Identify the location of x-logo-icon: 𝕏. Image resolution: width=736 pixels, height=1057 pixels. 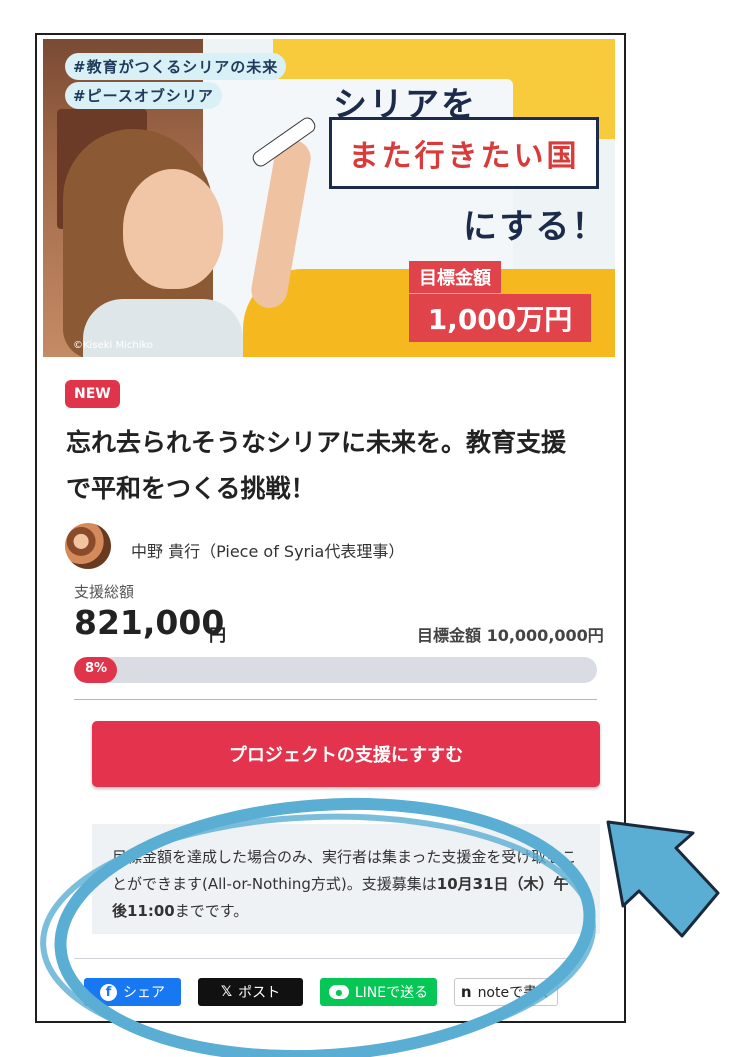
(226, 992).